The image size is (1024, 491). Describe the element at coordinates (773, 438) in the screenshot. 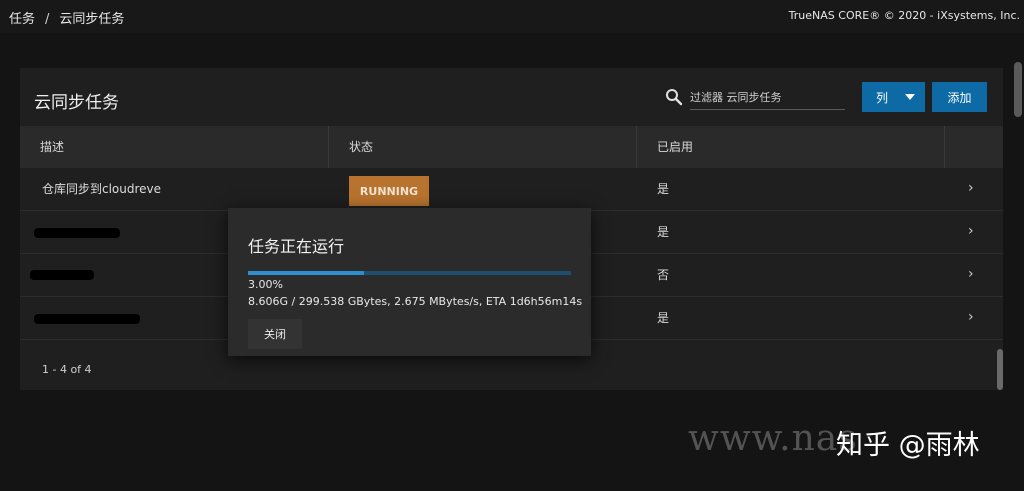

I see `watermark-url: www.nas` at that location.